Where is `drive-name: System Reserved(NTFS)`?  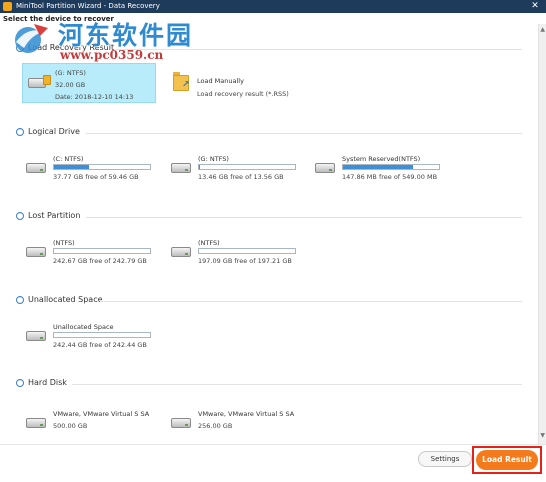 drive-name: System Reserved(NTFS) is located at coordinates (381, 159).